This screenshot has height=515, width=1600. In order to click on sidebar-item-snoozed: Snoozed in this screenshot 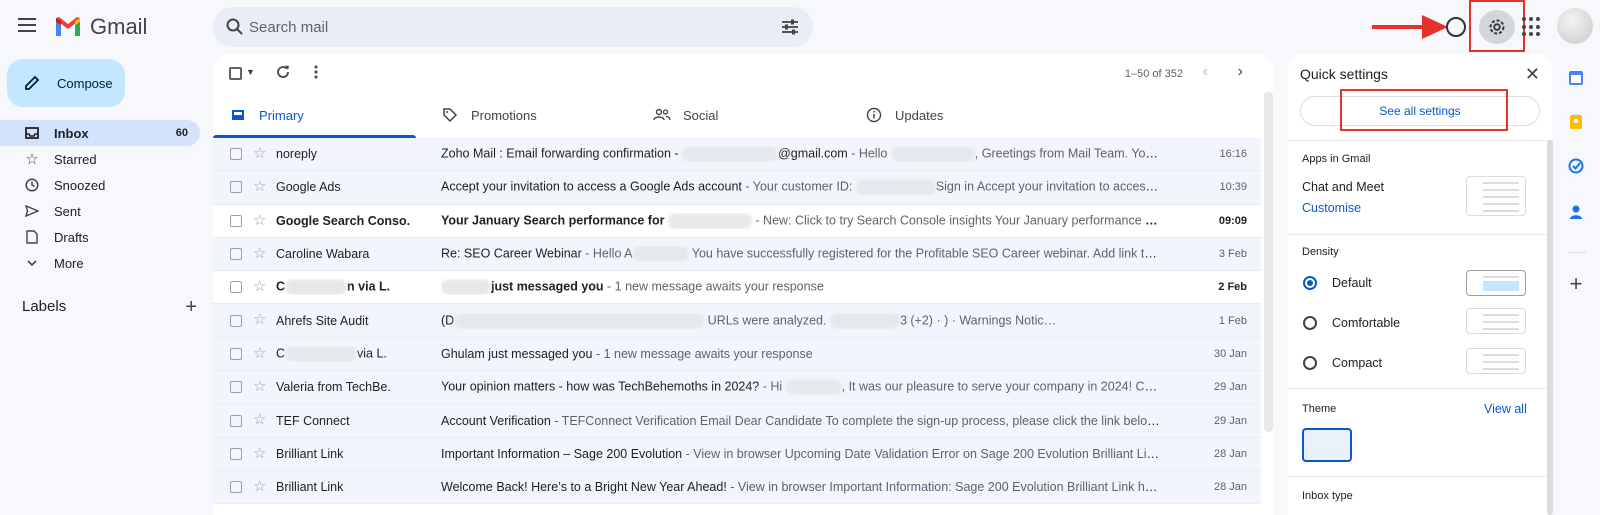, I will do `click(100, 185)`.